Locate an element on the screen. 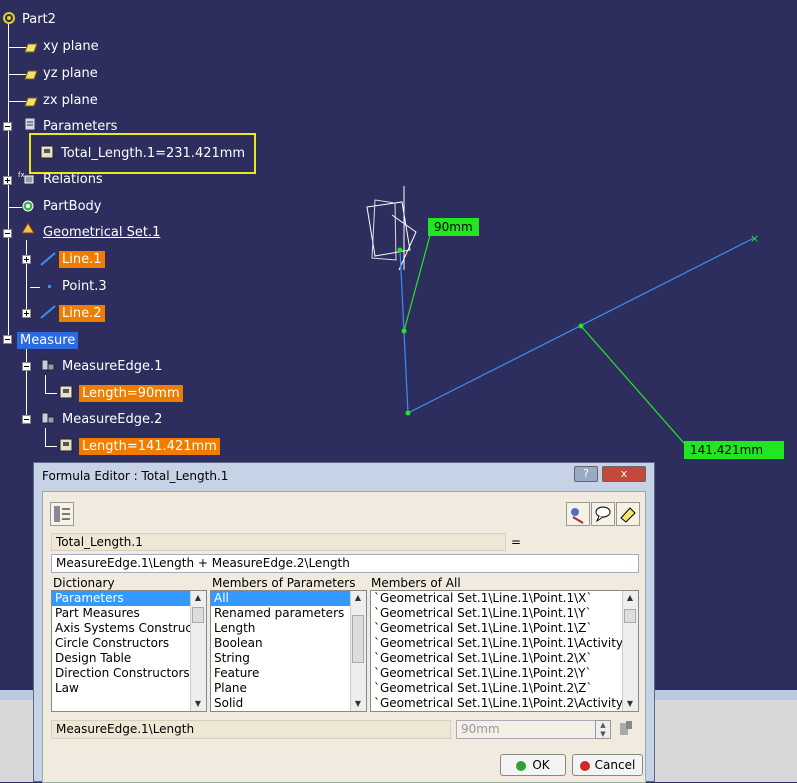 The width and height of the screenshot is (797, 783). dictionary-scrollbar: ▲ ▼ is located at coordinates (198, 651).